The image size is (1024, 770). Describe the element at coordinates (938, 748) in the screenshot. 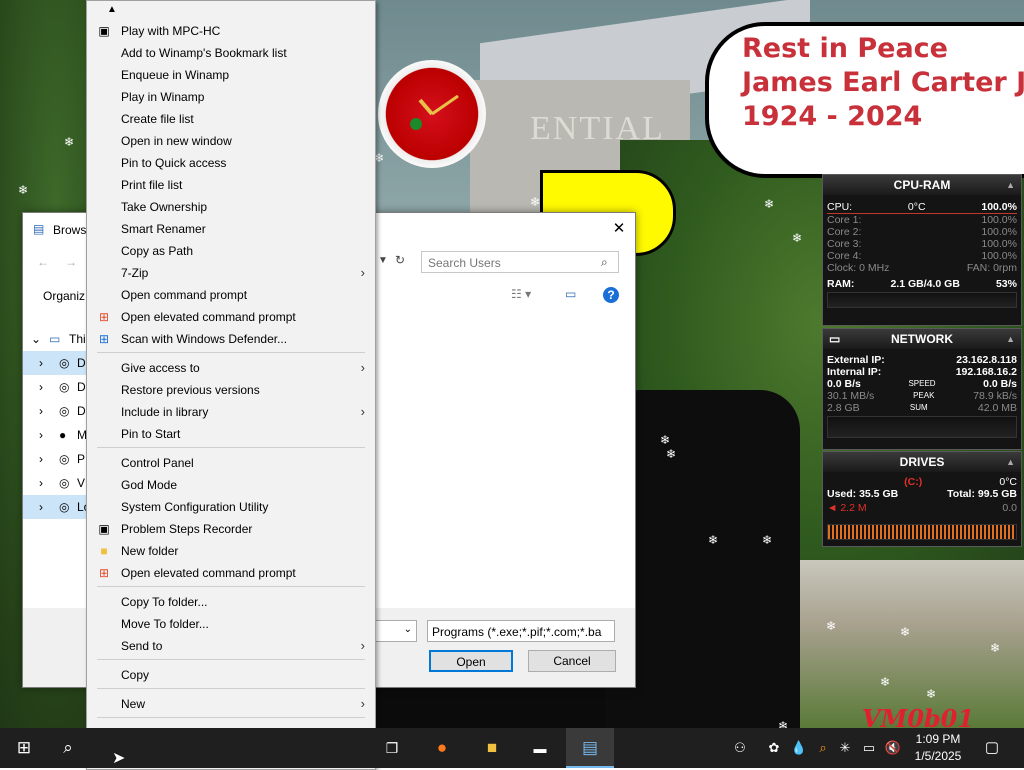

I see `system-clock: 1:09 PM 1/5/2025` at that location.